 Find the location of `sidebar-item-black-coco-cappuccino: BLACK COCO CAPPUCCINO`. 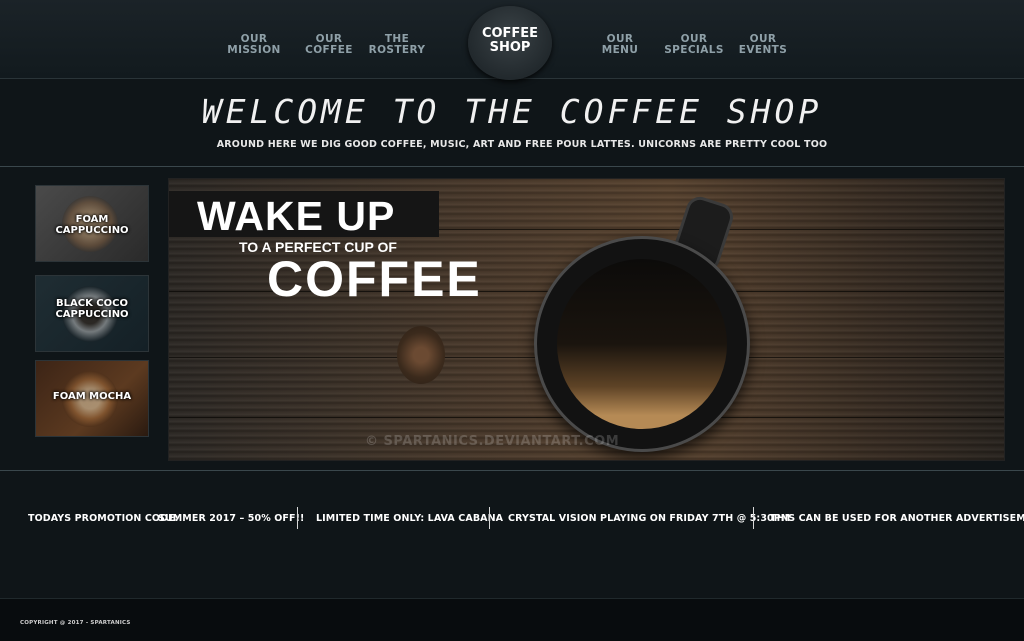

sidebar-item-black-coco-cappuccino: BLACK COCO CAPPUCCINO is located at coordinates (92, 313).